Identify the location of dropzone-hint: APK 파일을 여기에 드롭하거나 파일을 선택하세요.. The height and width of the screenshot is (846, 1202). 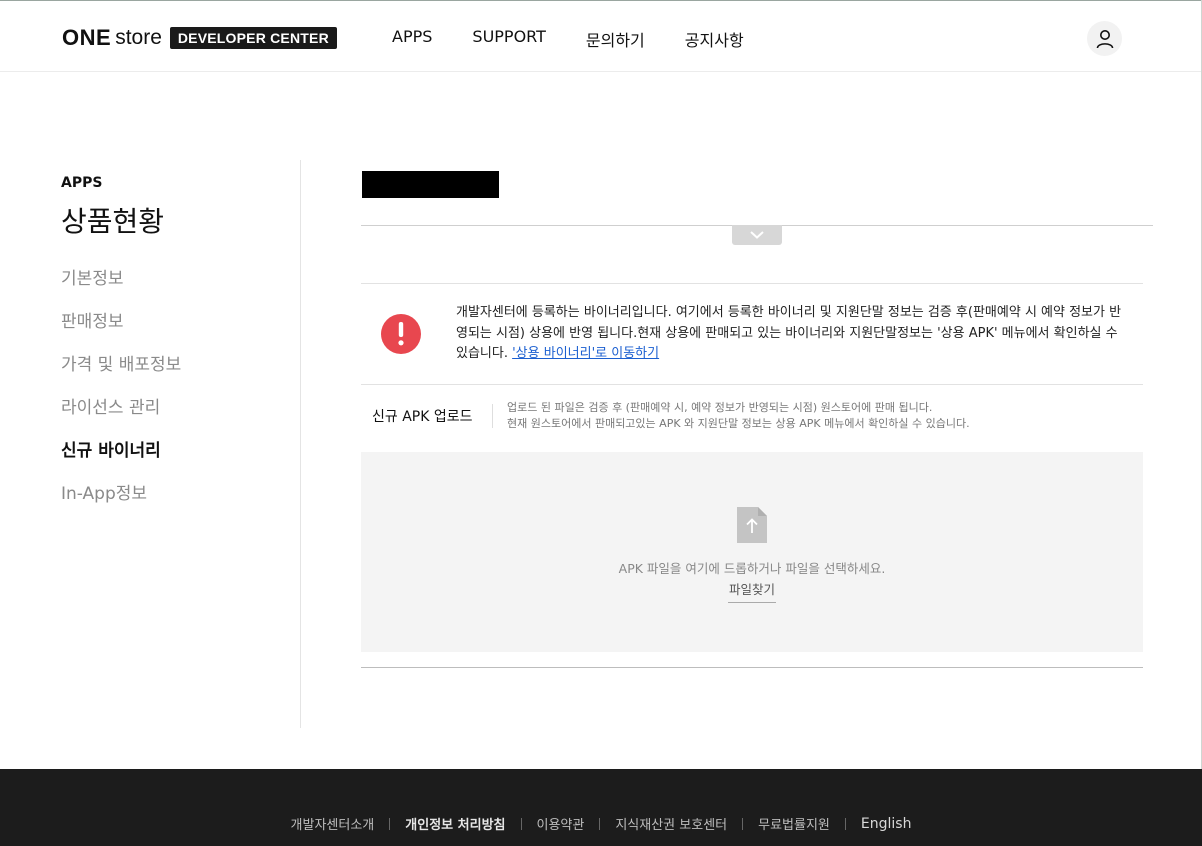
(752, 568).